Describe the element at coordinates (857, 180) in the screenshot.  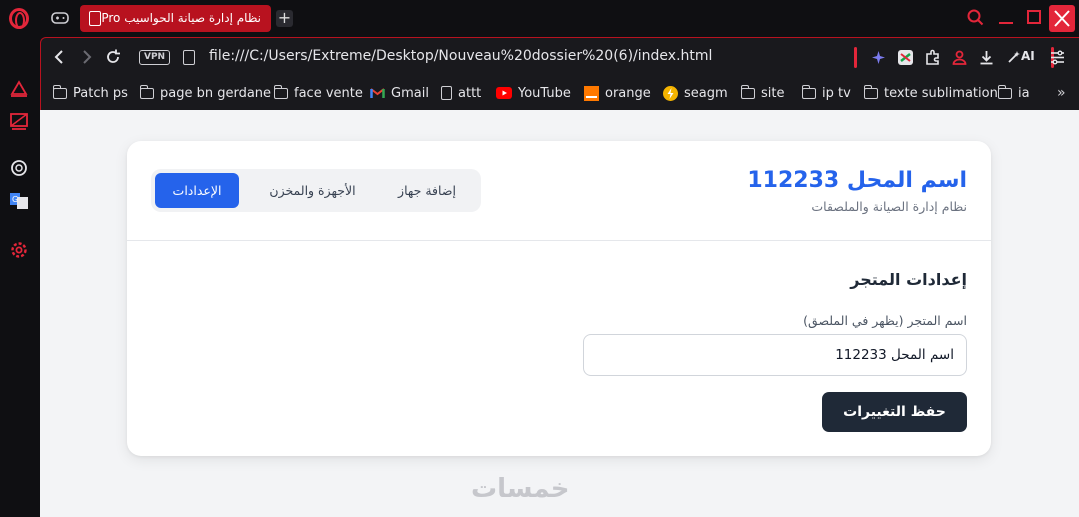
I see `shop-title: اسم المحل 112233` at that location.